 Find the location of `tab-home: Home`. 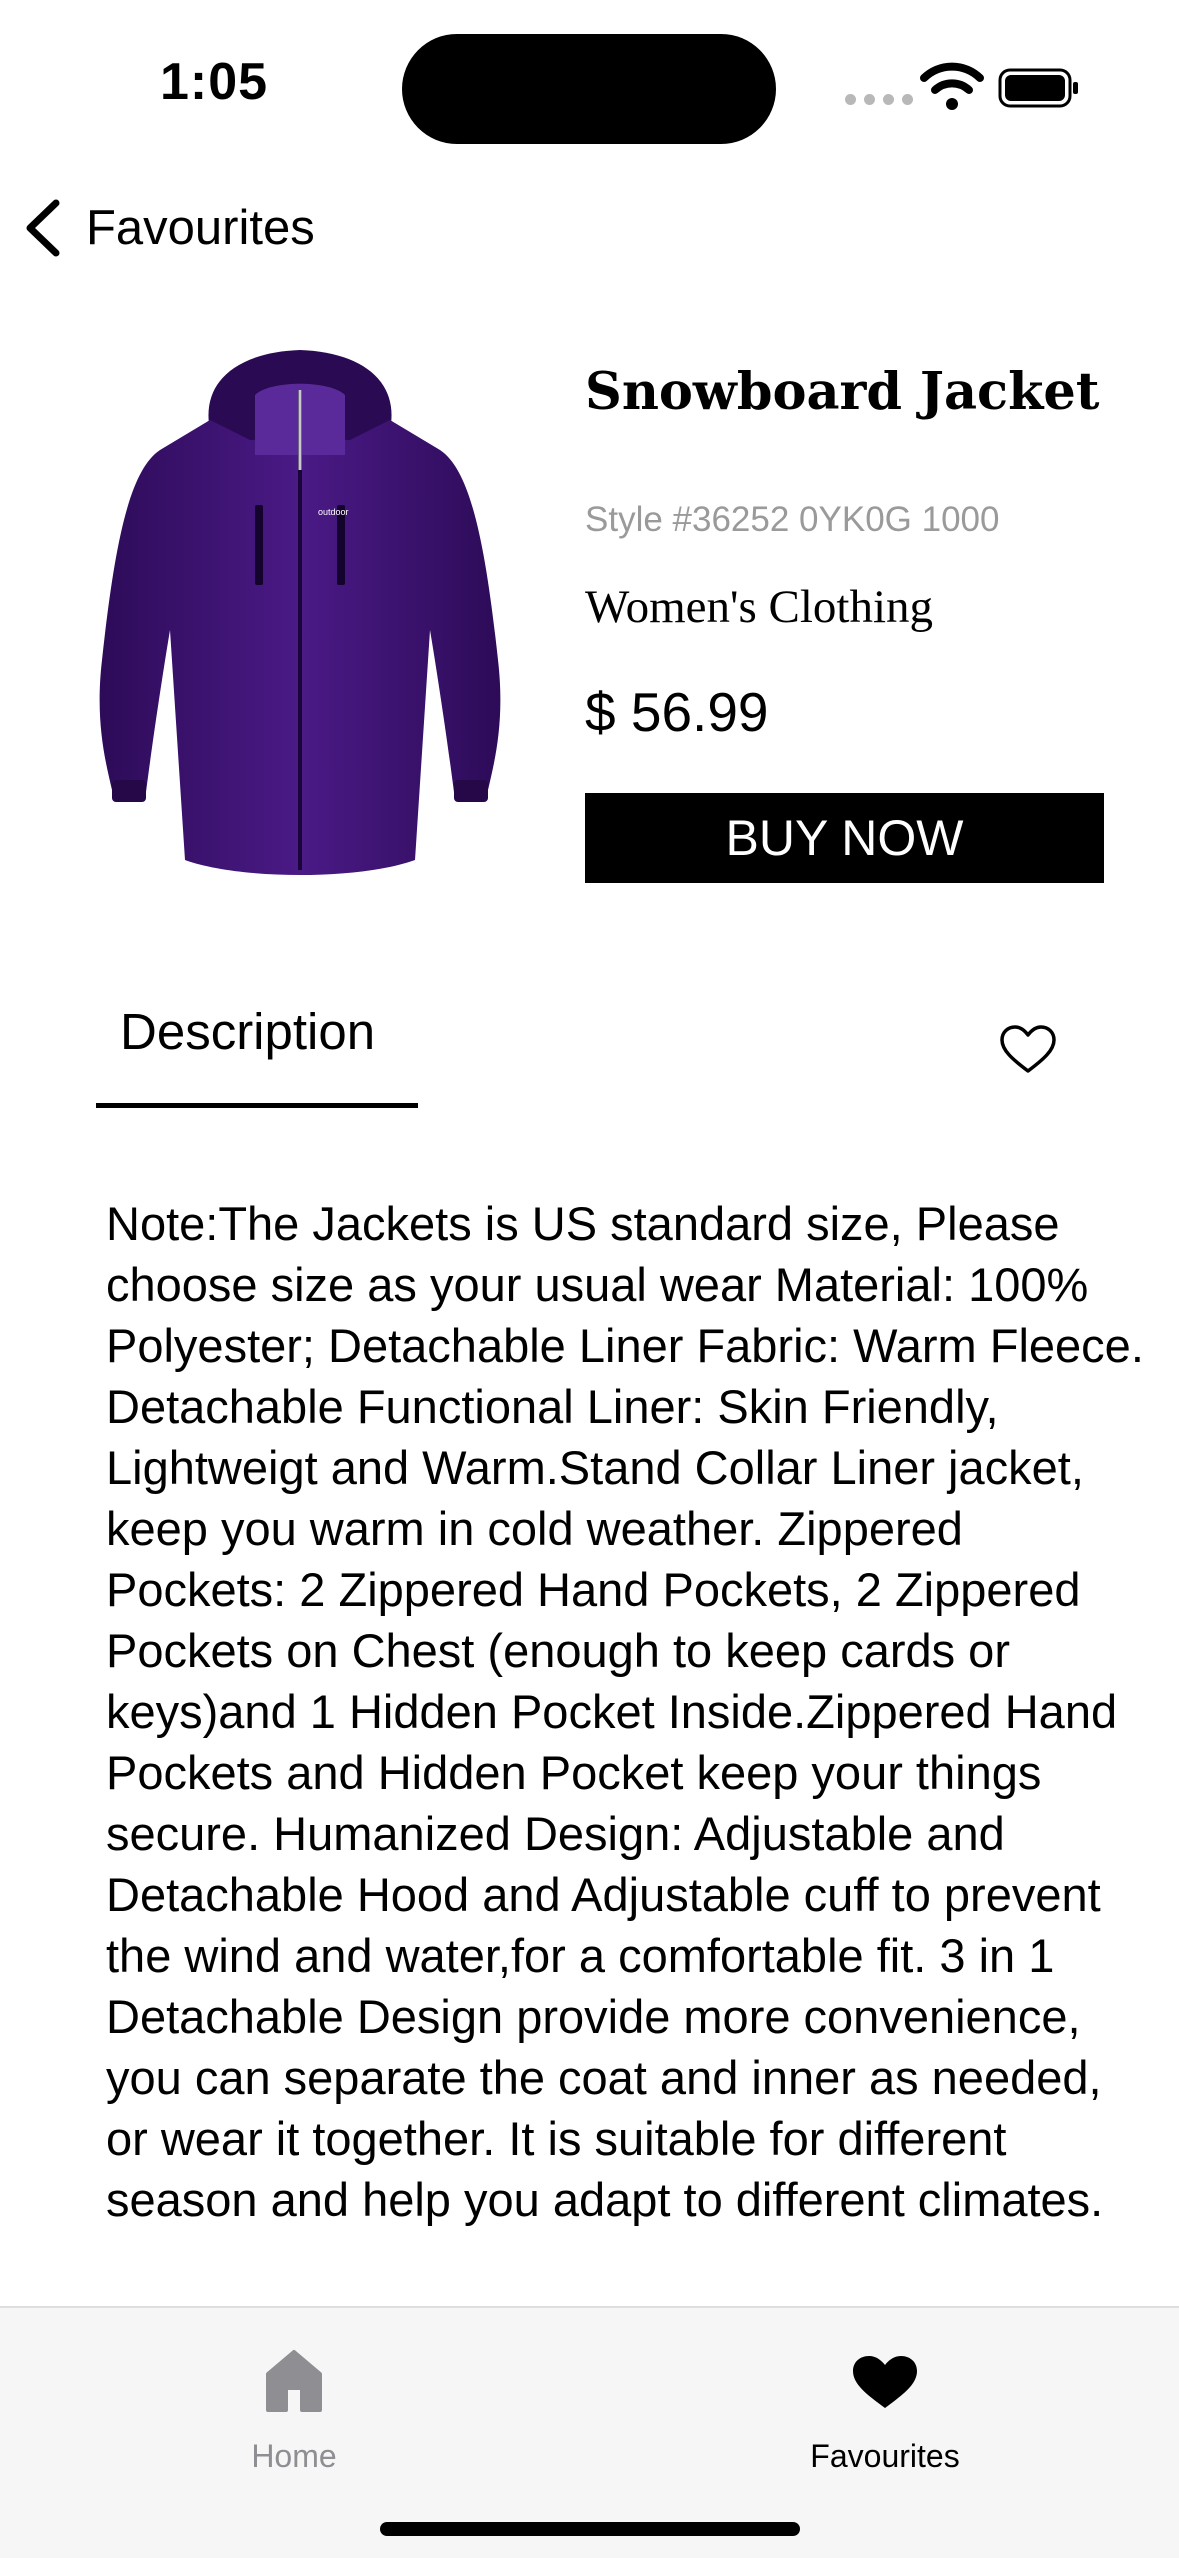

tab-home: Home is located at coordinates (294, 2403).